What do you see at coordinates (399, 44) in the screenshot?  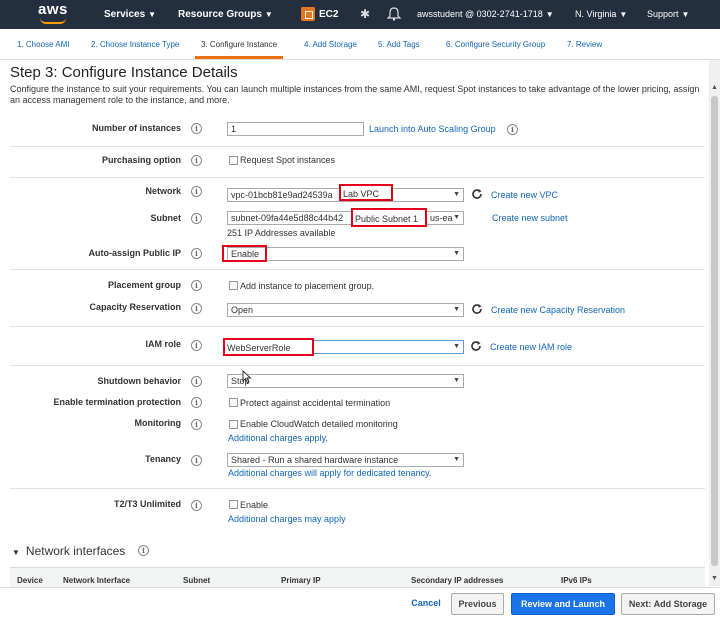 I see `tab-add-tags: 5. Add Tags` at bounding box center [399, 44].